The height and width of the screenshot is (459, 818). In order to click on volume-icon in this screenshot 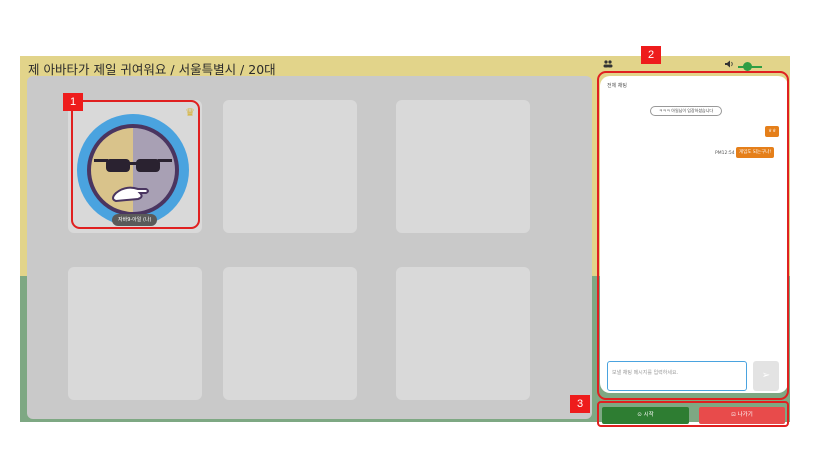, I will do `click(730, 65)`.